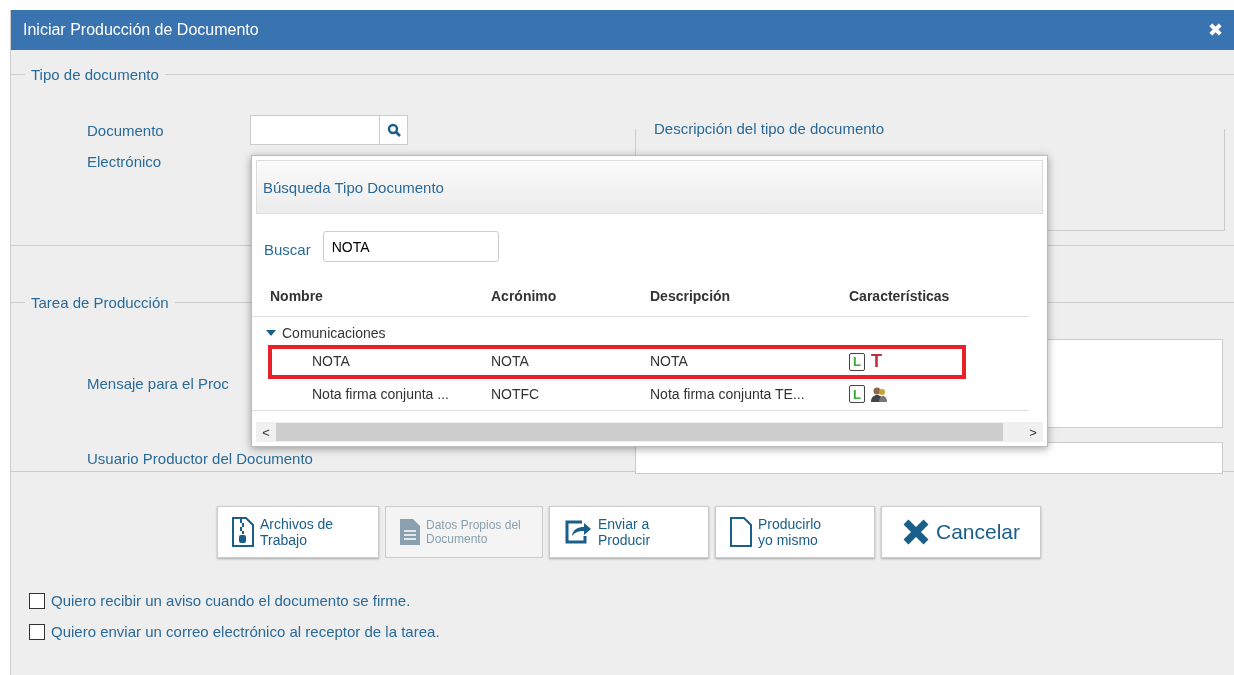 Image resolution: width=1234 pixels, height=675 pixels. Describe the element at coordinates (200, 458) in the screenshot. I see `field-label: Usuario Productor del Documento` at that location.